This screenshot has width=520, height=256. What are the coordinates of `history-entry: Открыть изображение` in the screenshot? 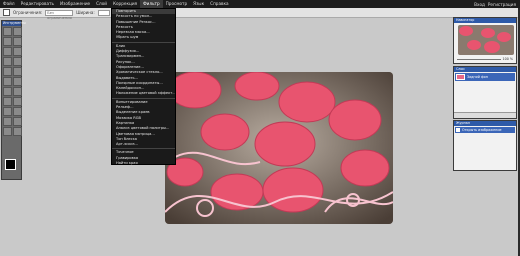 It's located at (485, 130).